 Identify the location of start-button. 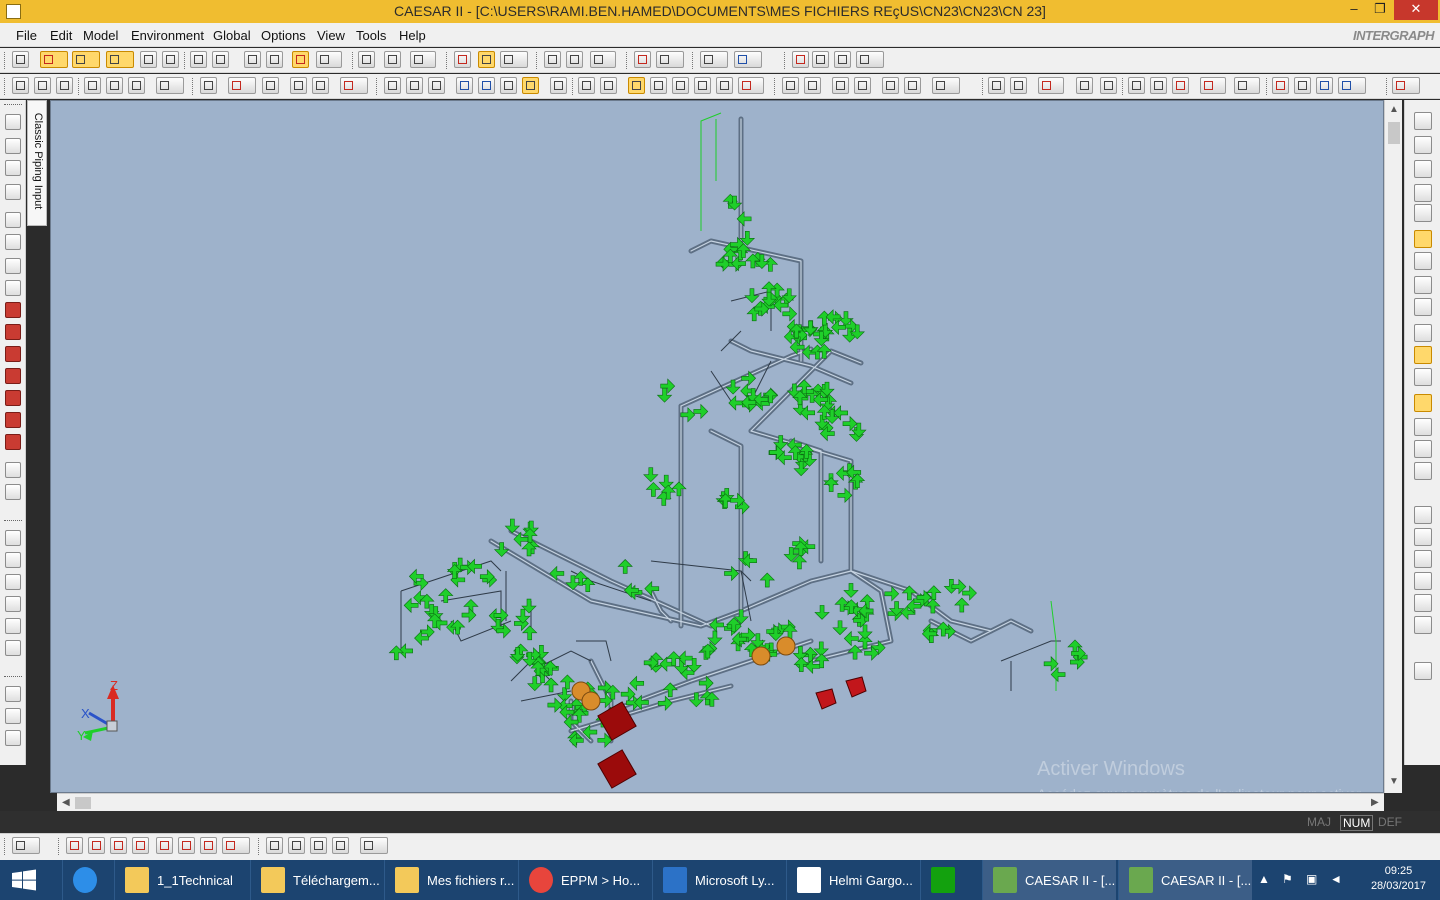
(24, 880).